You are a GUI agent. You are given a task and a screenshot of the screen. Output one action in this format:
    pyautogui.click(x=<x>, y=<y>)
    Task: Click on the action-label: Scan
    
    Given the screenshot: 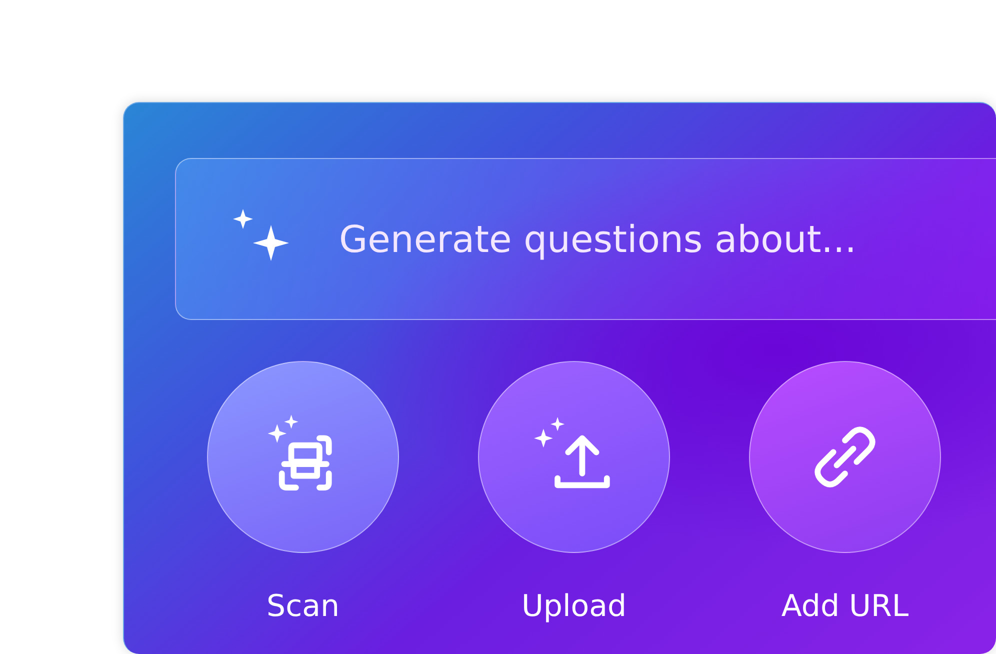 What is the action you would take?
    pyautogui.click(x=303, y=606)
    